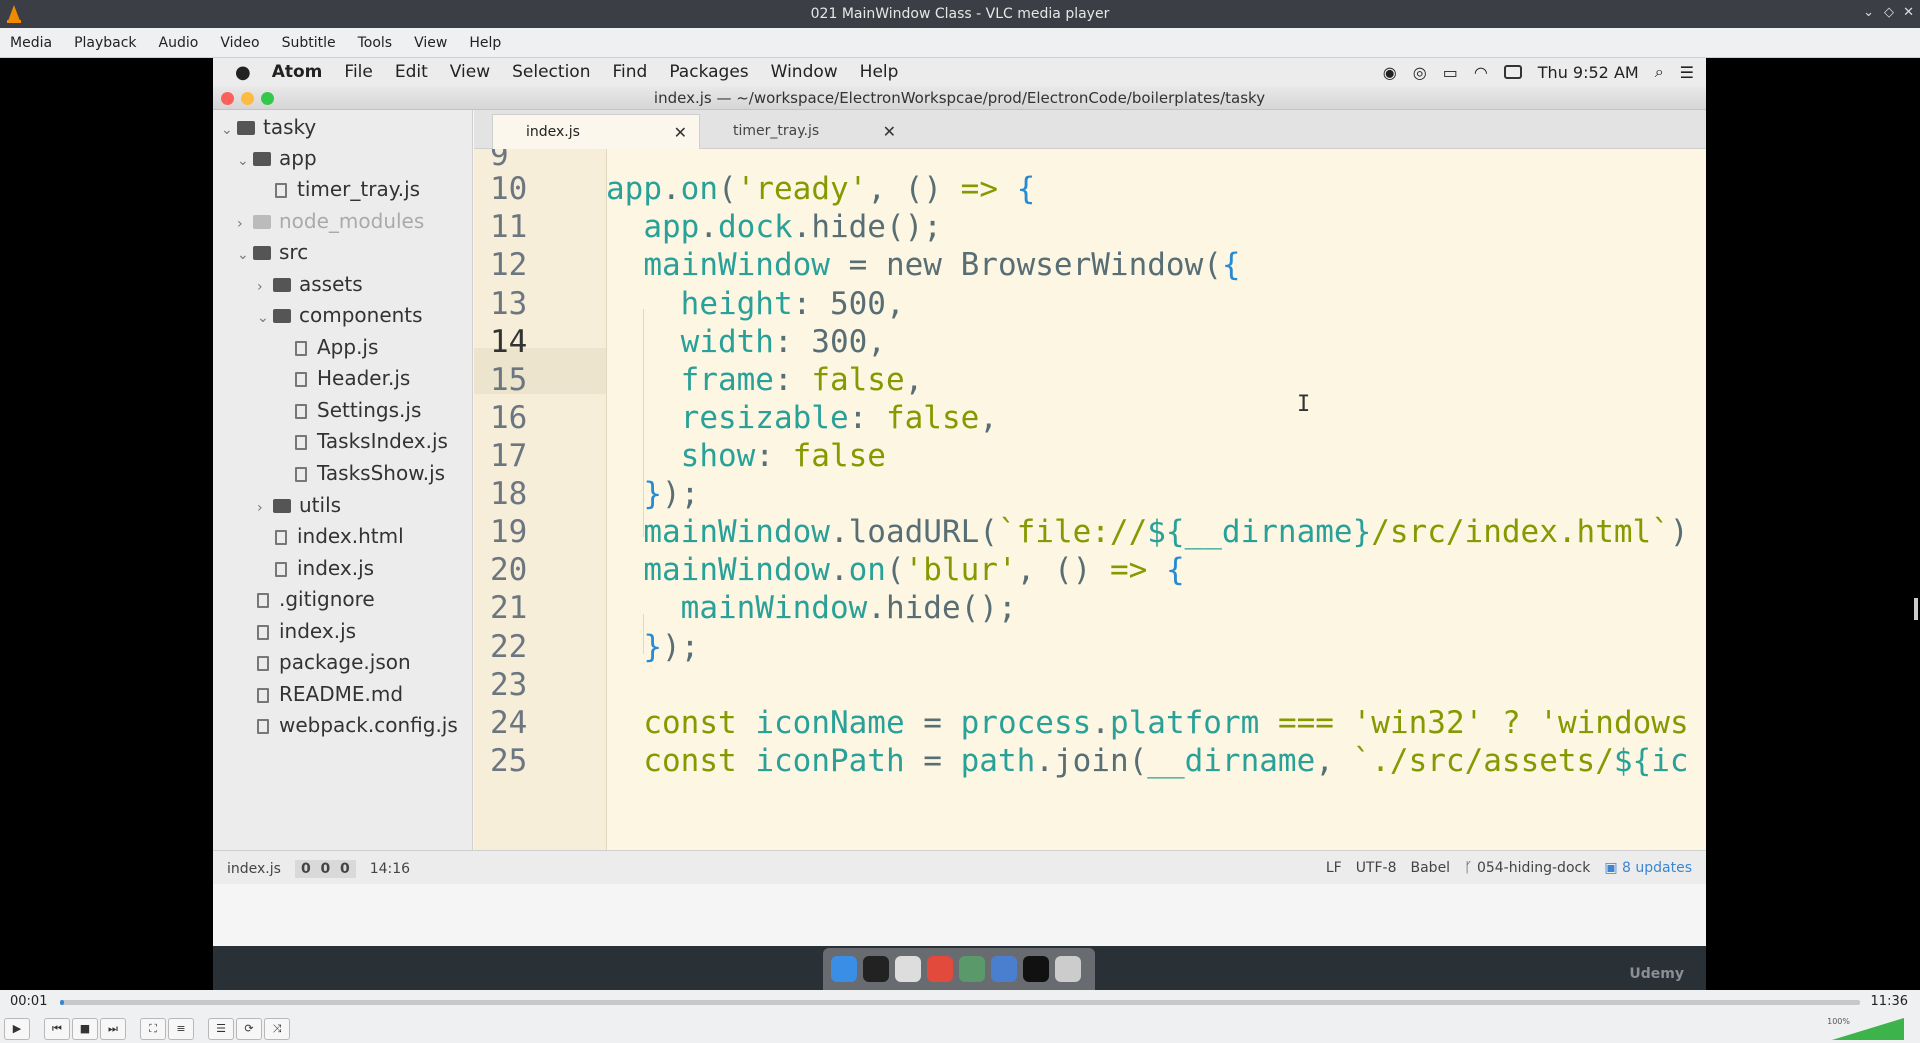 This screenshot has height=1043, width=1920. I want to click on battery-icon, so click(1512, 72).